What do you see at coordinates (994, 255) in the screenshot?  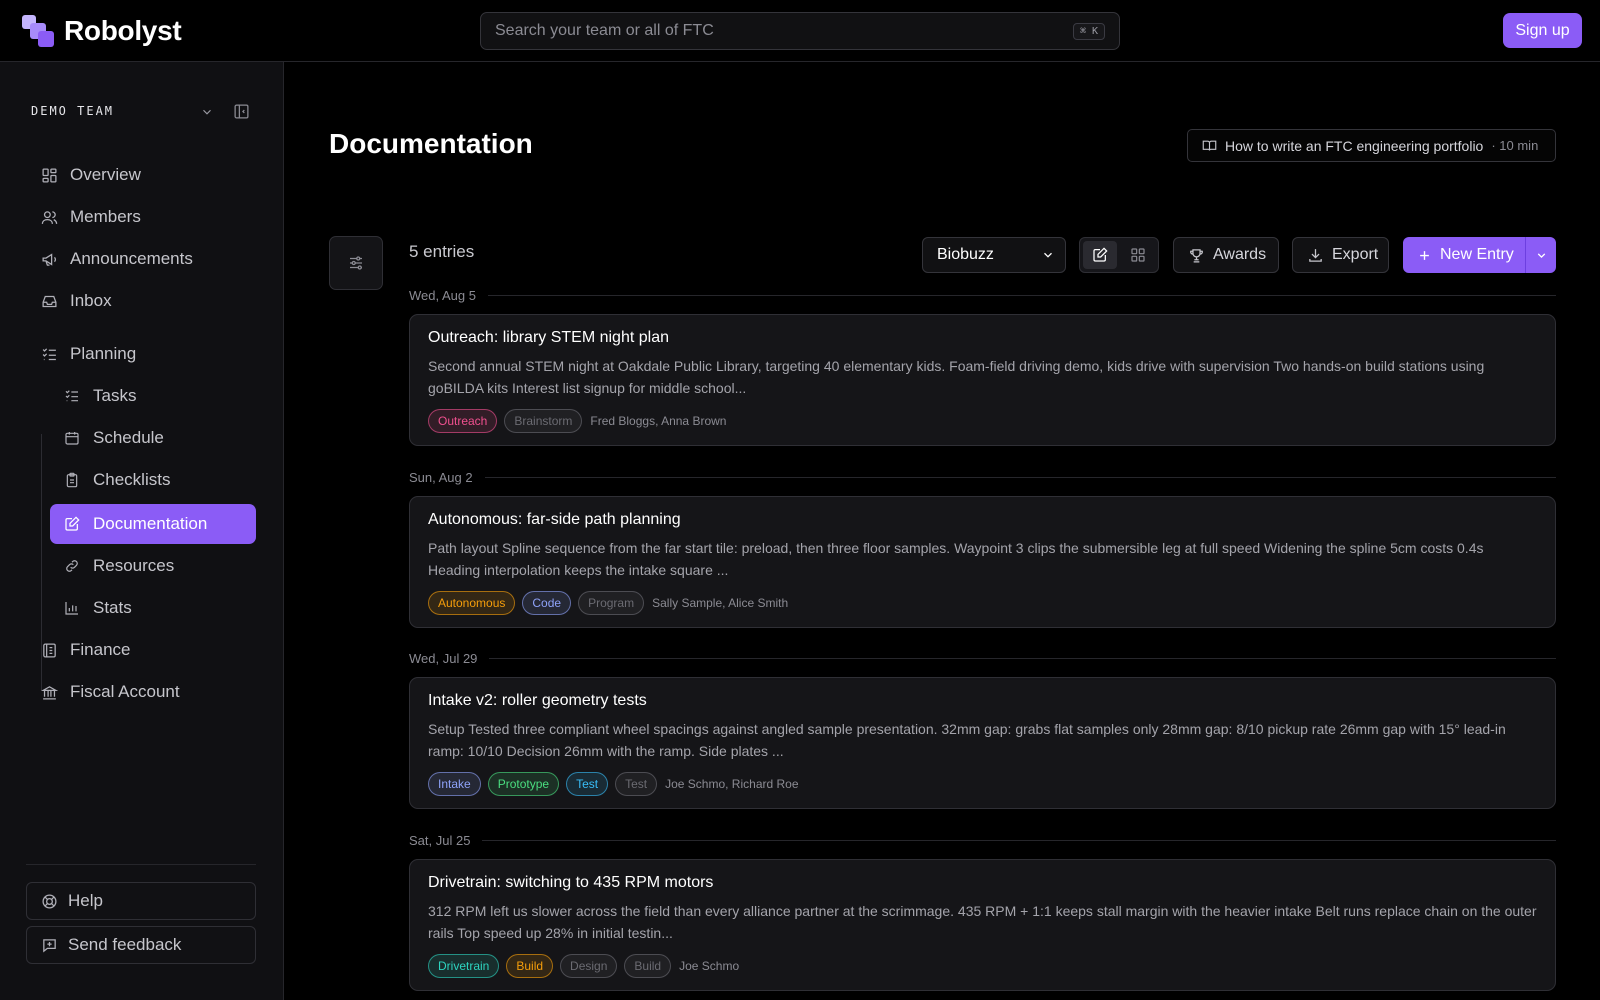 I see `season-select: Biobuzz` at bounding box center [994, 255].